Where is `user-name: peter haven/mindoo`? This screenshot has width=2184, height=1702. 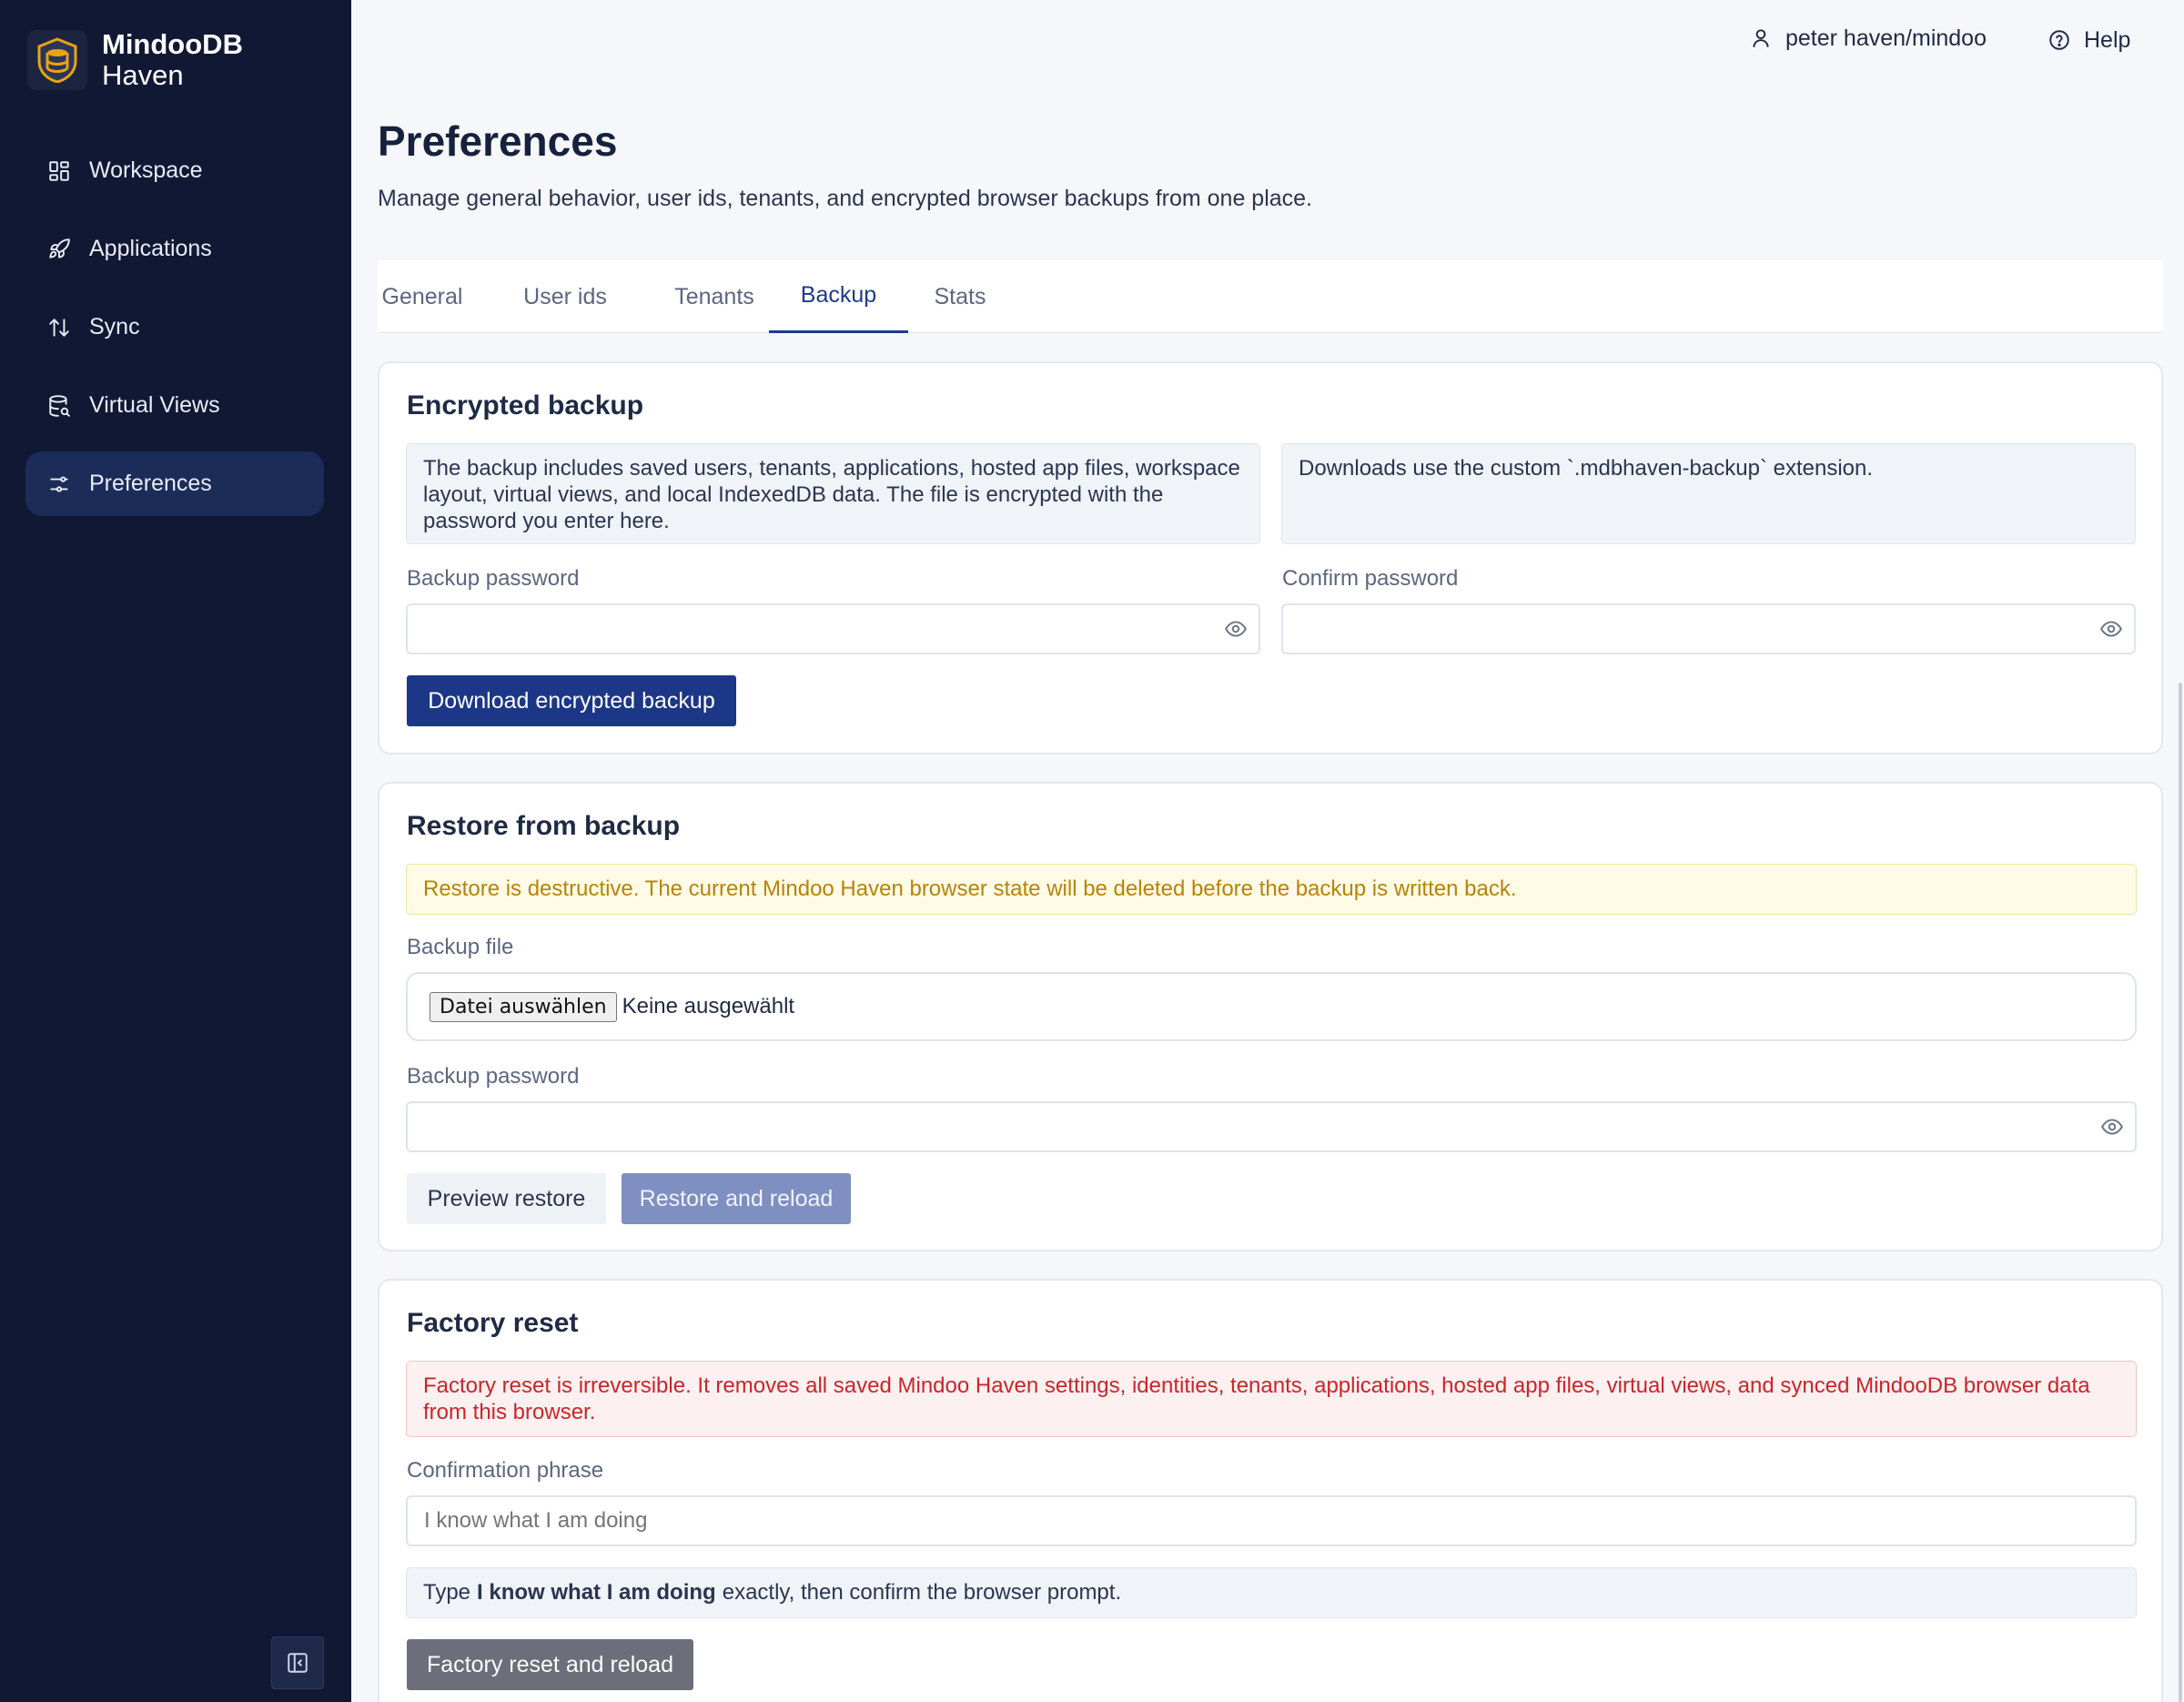 user-name: peter haven/mindoo is located at coordinates (1886, 38).